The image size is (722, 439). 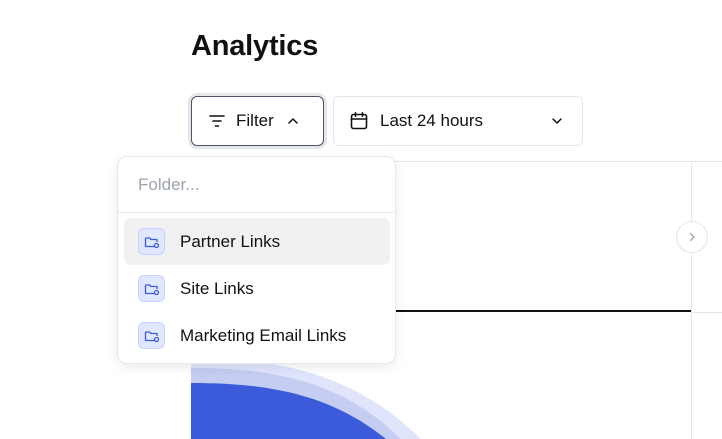 What do you see at coordinates (255, 120) in the screenshot?
I see `filter-label: Filter` at bounding box center [255, 120].